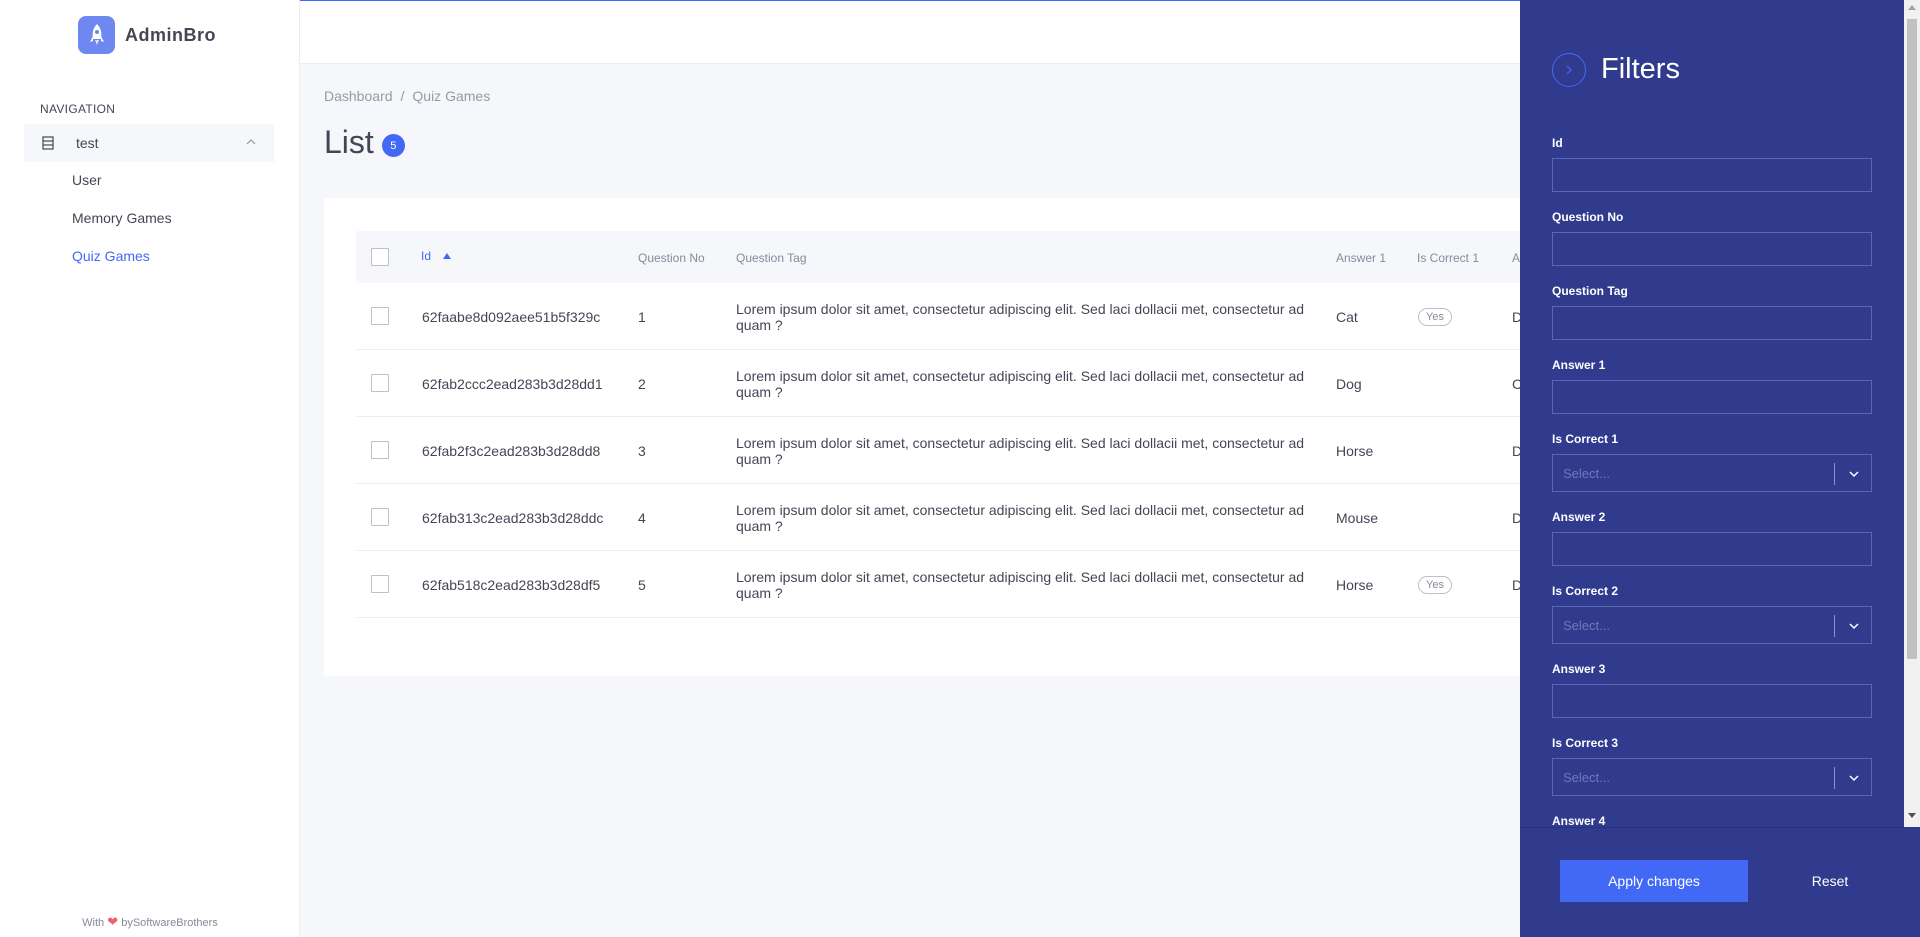 This screenshot has height=937, width=1920. What do you see at coordinates (111, 256) in the screenshot?
I see `sidebar-item-quiz-games: Quiz Games` at bounding box center [111, 256].